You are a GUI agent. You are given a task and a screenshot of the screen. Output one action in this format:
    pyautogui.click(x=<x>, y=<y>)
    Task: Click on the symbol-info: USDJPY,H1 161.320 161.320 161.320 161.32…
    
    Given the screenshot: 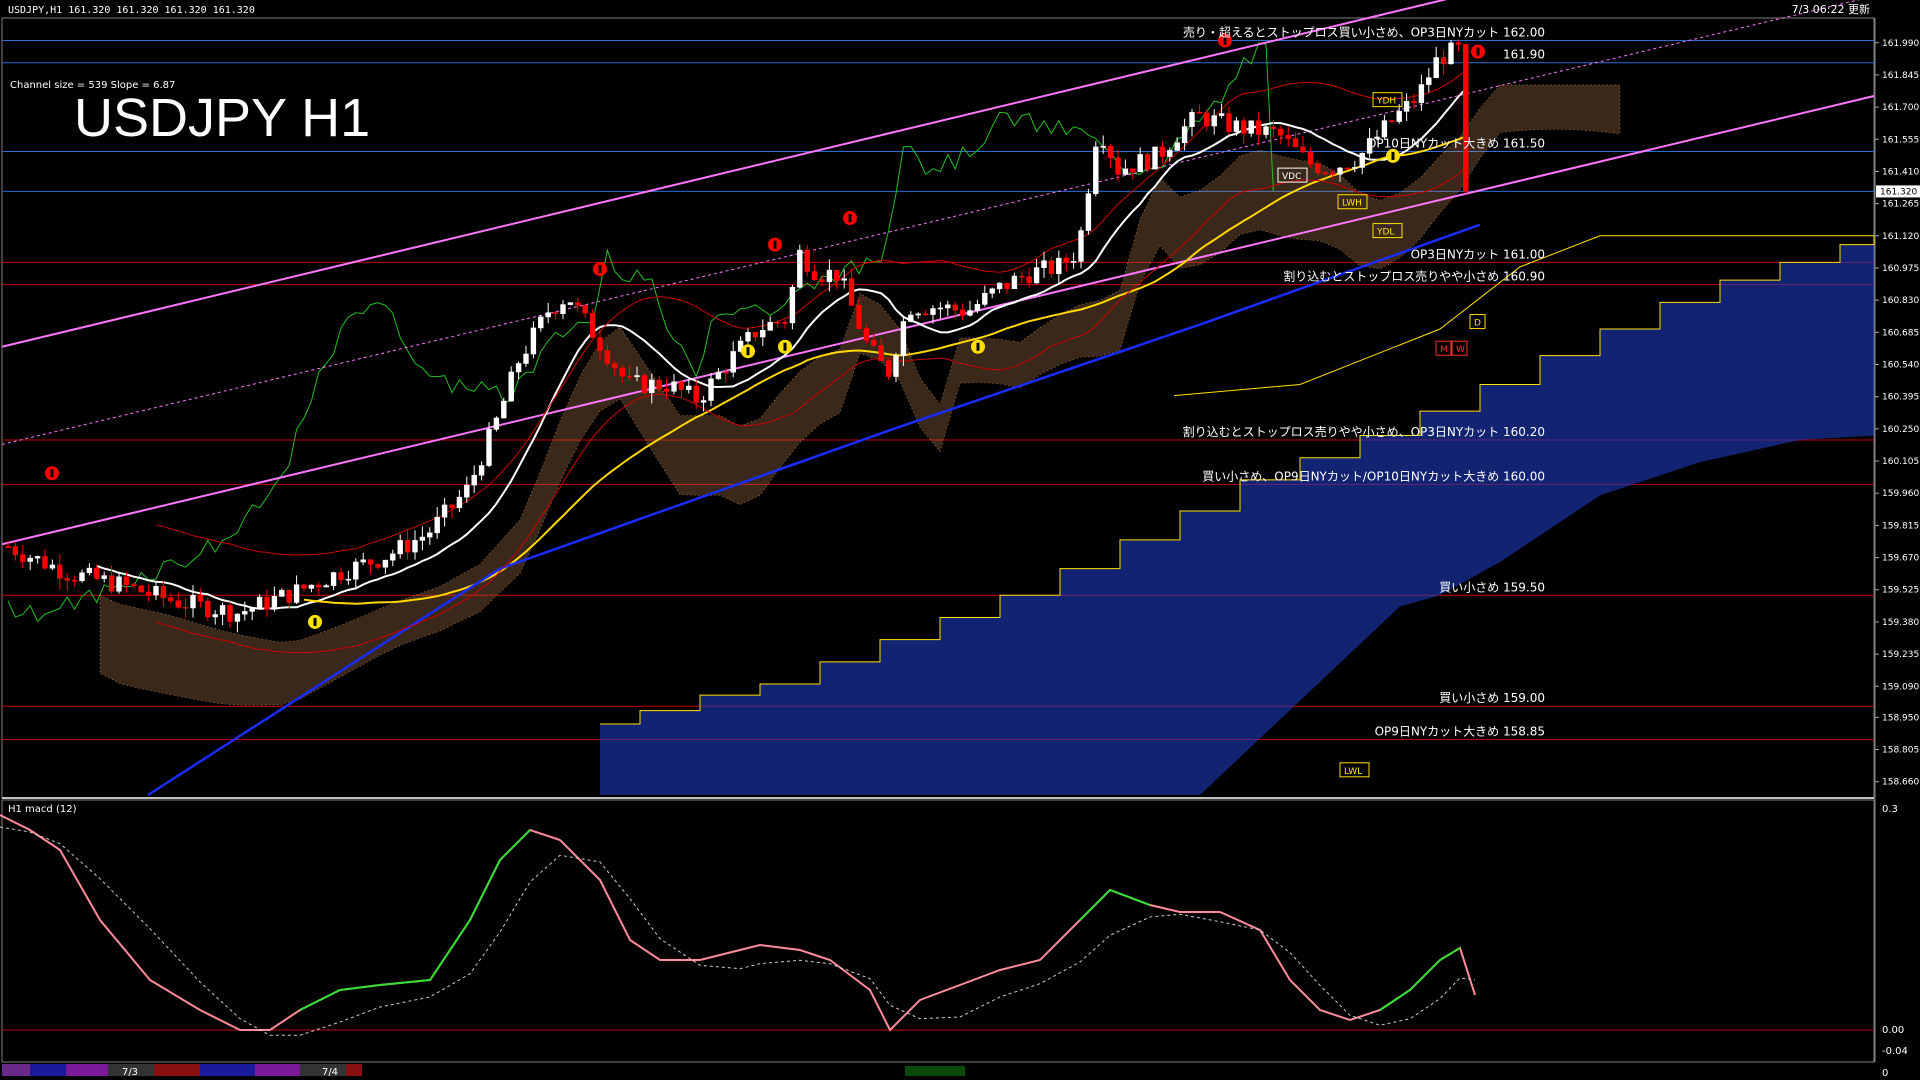 What is the action you would take?
    pyautogui.click(x=131, y=10)
    